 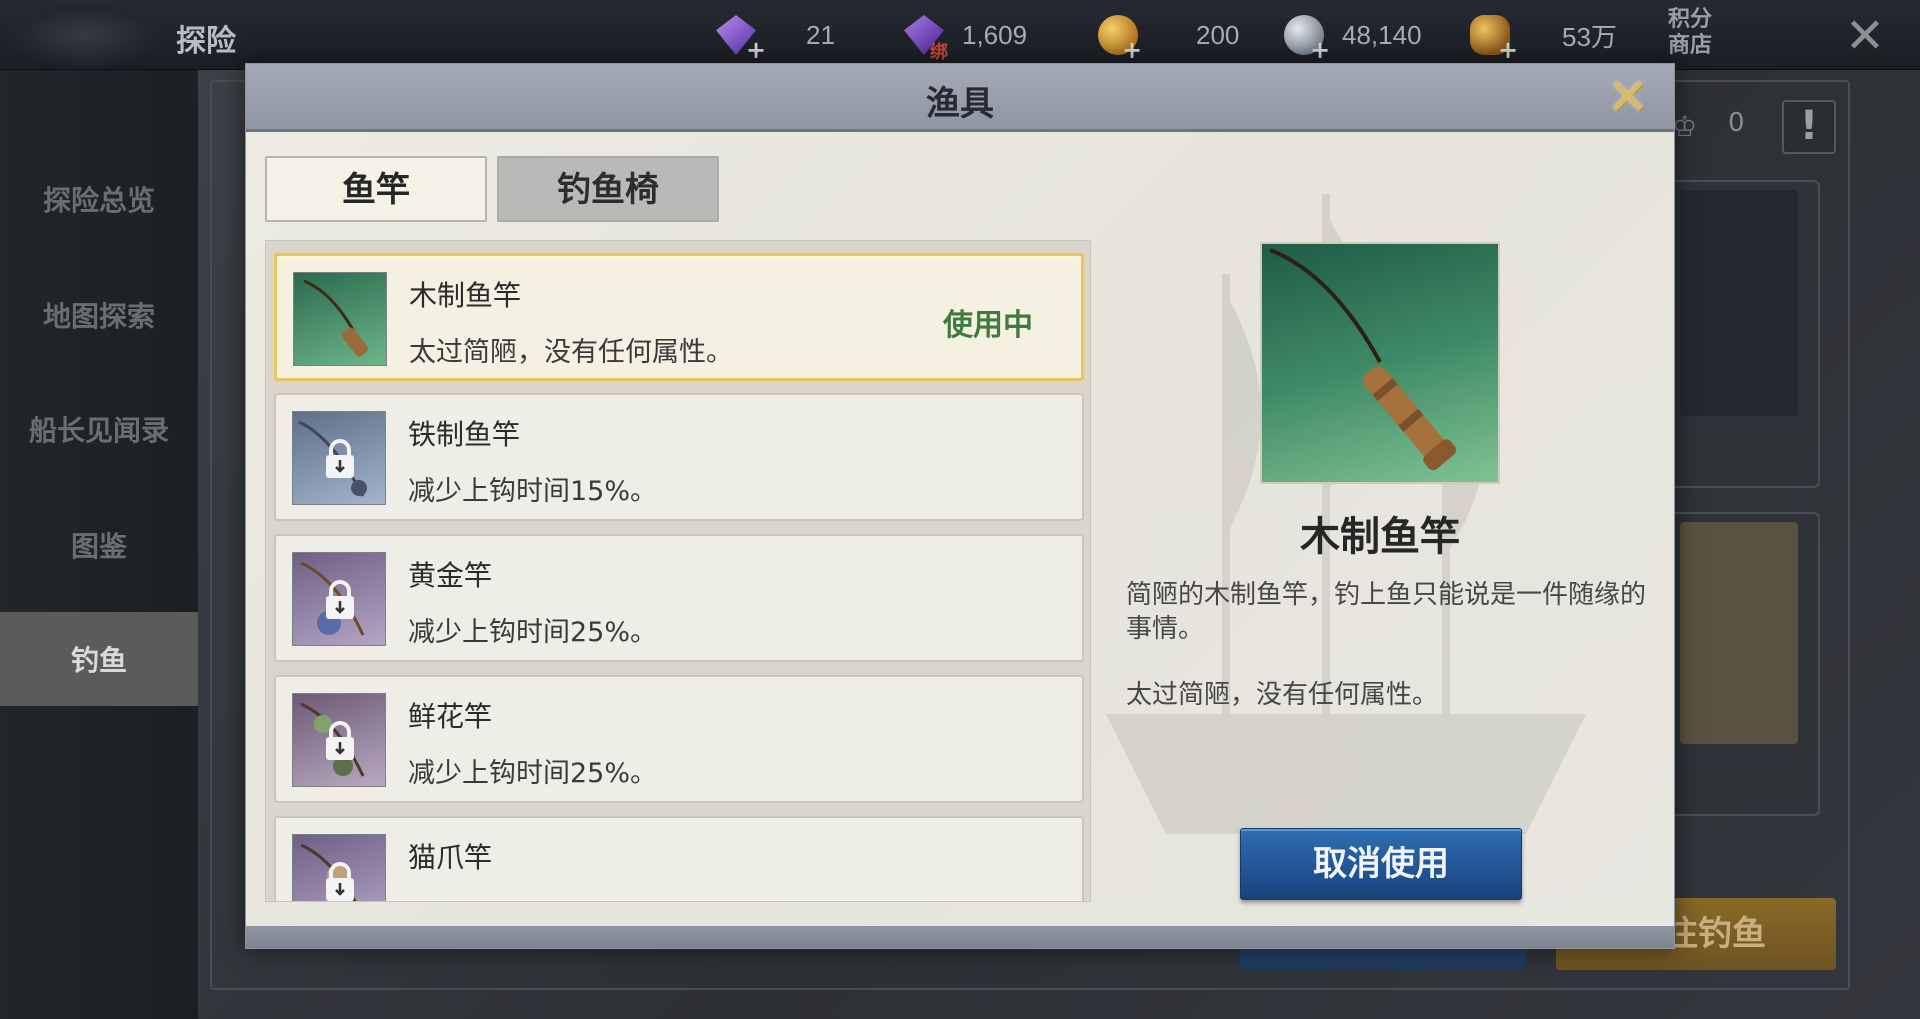 What do you see at coordinates (1132, 50) in the screenshot?
I see `add-gold-icon: +` at bounding box center [1132, 50].